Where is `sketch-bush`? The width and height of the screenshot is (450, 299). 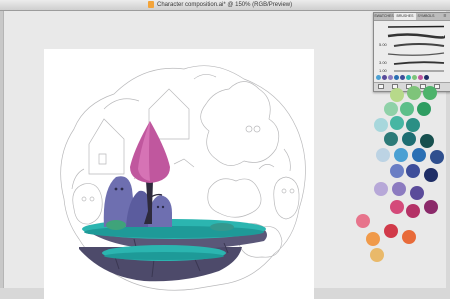 sketch-bush is located at coordinates (234, 198).